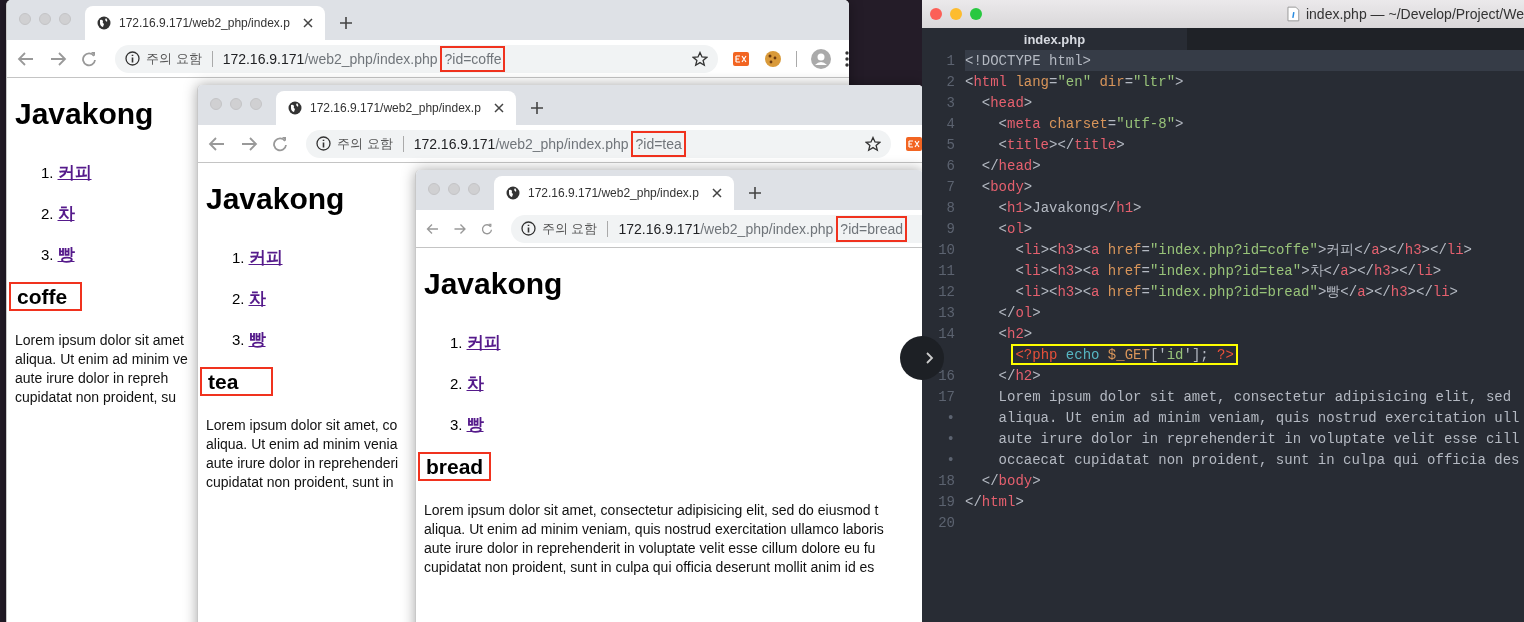 The image size is (1524, 622). I want to click on line-number: 18, so click(946, 480).